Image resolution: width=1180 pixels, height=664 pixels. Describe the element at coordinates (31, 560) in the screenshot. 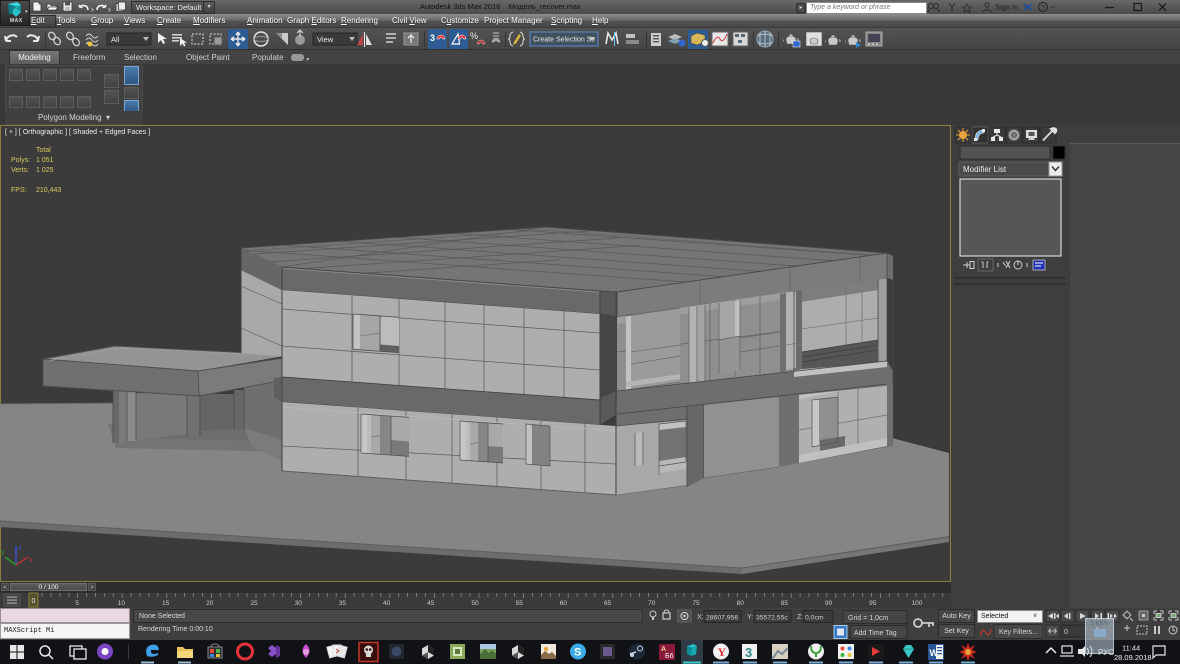

I see `svg-text: x` at that location.